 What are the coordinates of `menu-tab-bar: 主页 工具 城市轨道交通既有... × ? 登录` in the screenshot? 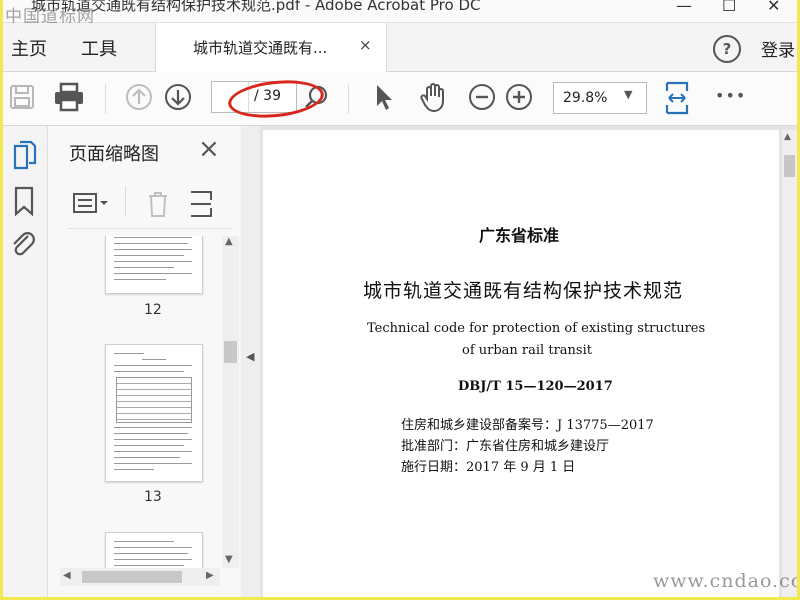 It's located at (400, 47).